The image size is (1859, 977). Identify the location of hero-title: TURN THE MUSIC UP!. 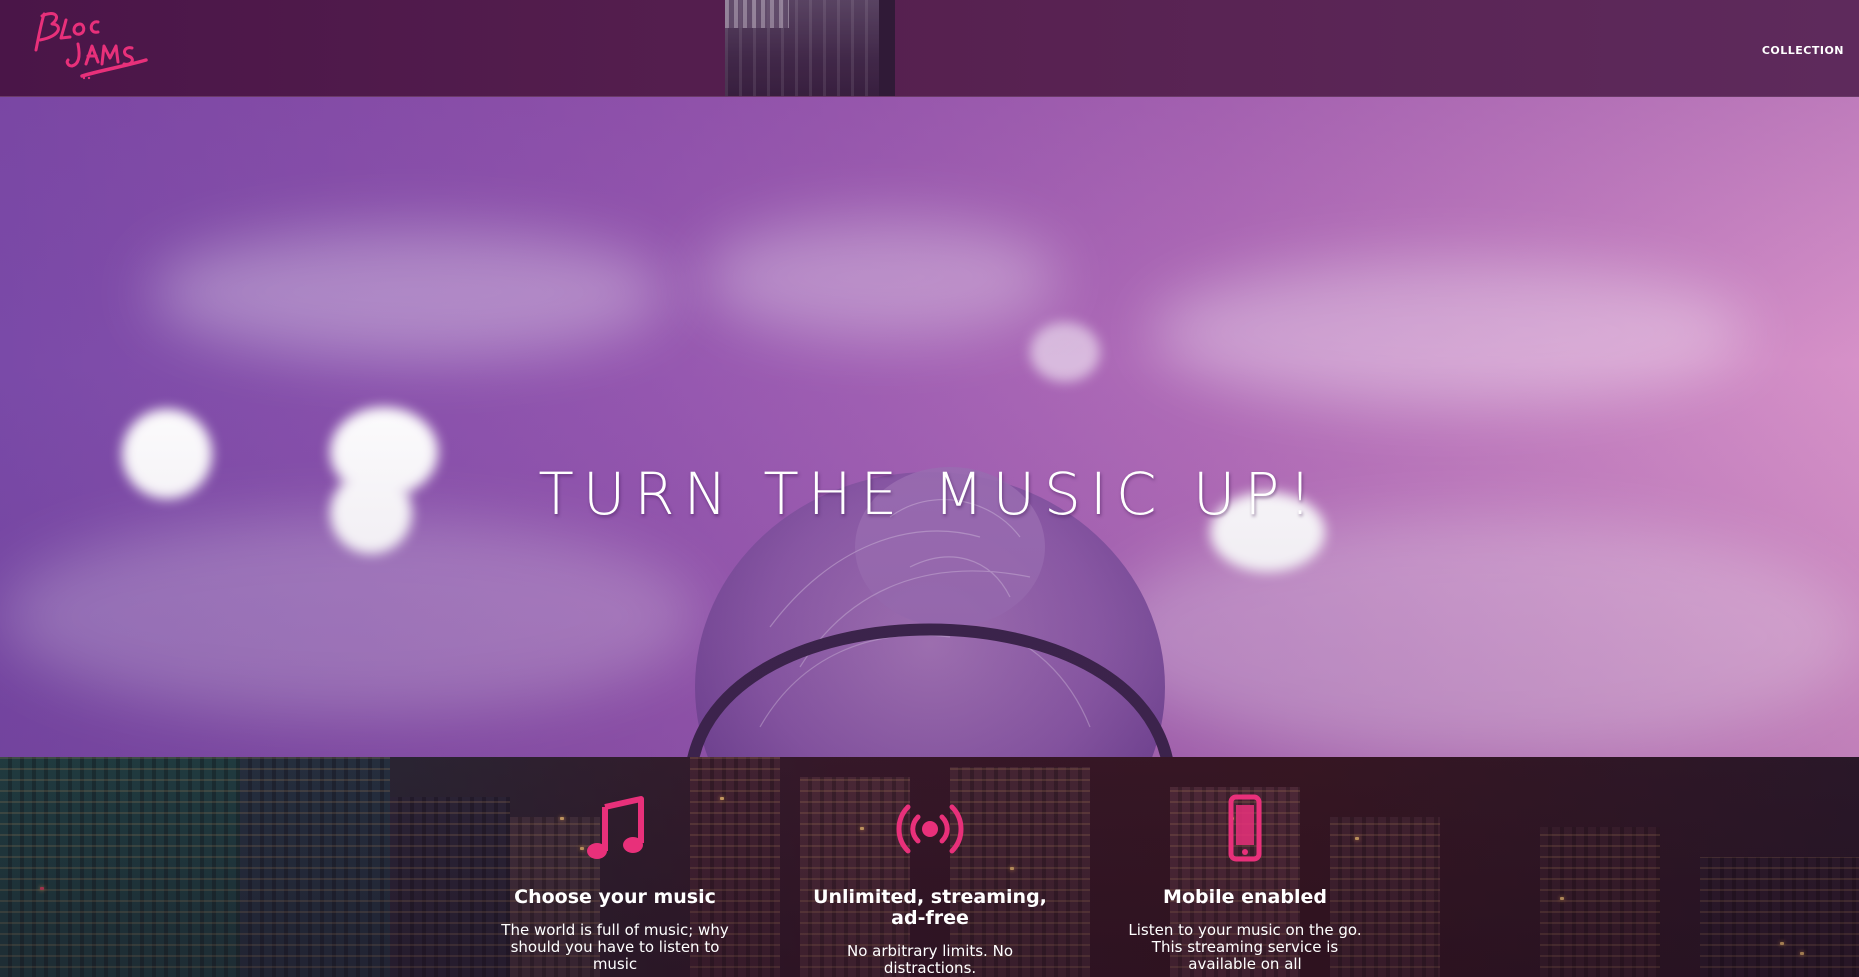
(929, 494).